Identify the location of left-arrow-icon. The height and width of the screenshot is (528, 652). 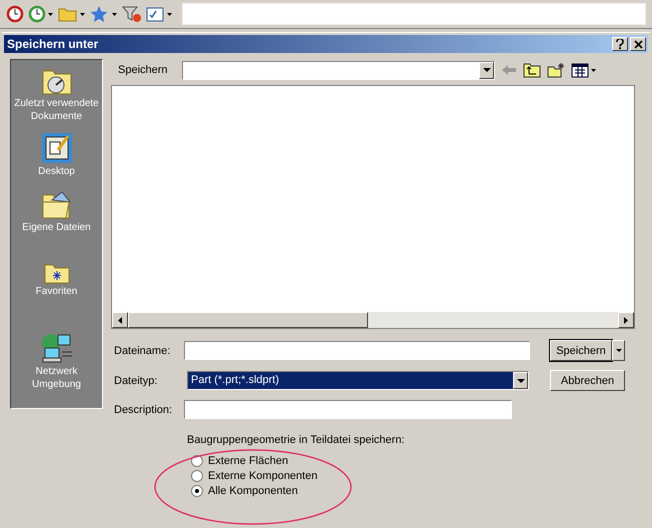
(120, 320).